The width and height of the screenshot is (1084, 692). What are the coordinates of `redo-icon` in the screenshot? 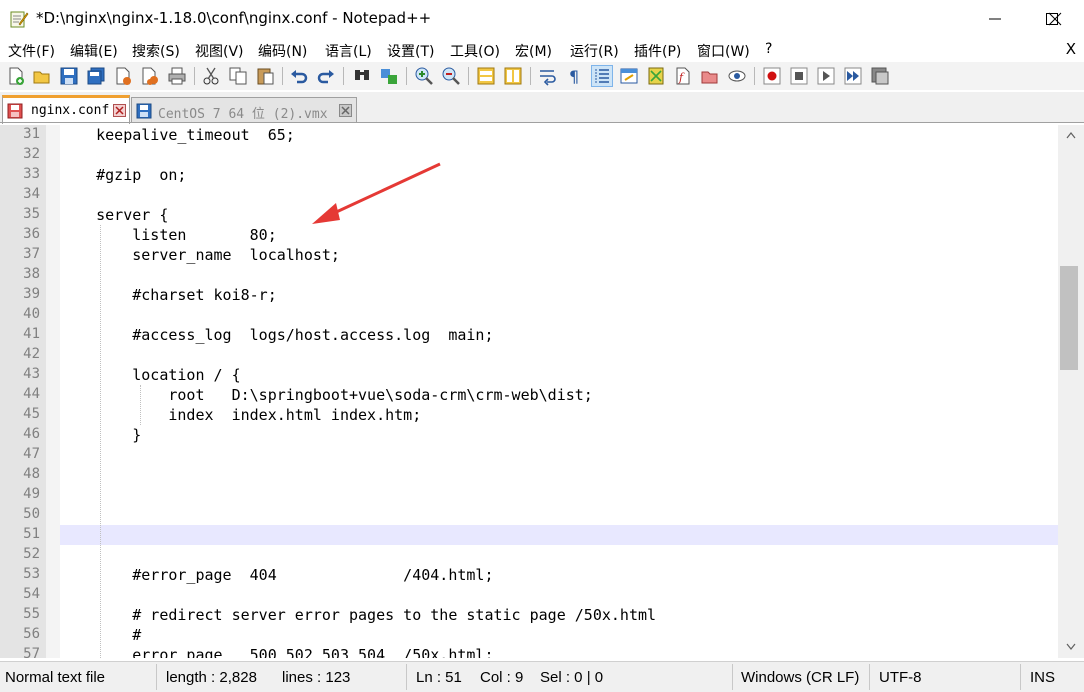 It's located at (326, 76).